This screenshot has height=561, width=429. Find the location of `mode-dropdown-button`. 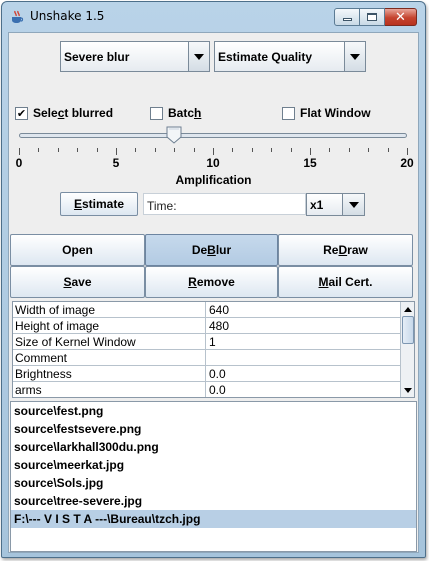

mode-dropdown-button is located at coordinates (354, 56).